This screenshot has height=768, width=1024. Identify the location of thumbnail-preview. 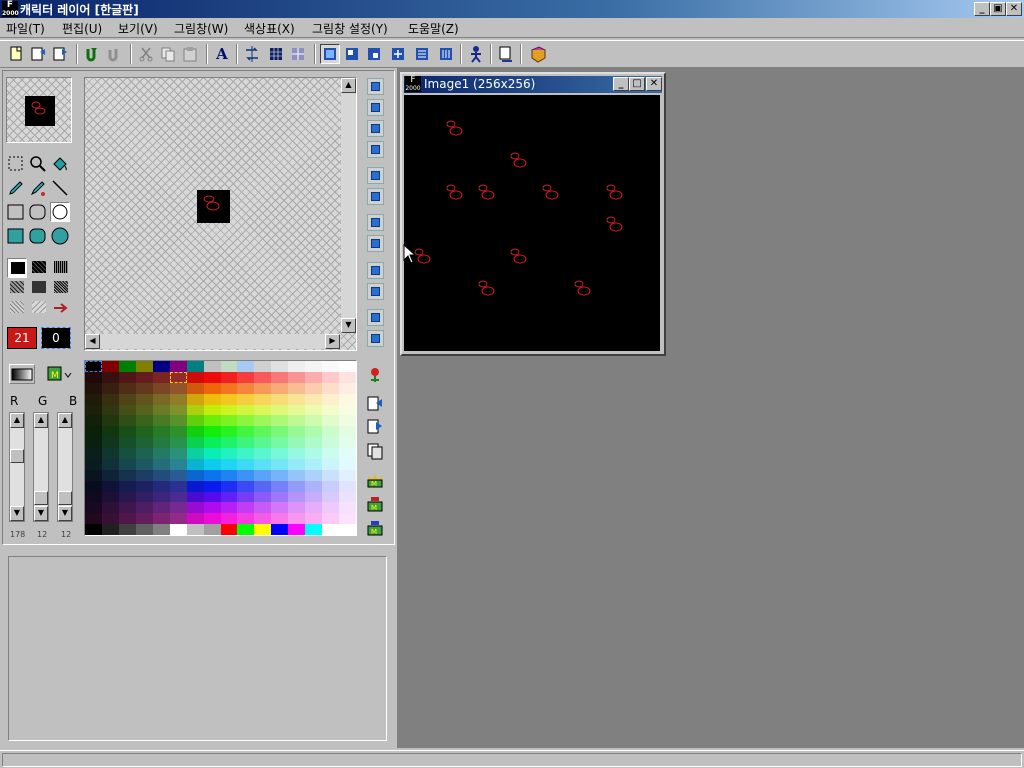
(39, 110).